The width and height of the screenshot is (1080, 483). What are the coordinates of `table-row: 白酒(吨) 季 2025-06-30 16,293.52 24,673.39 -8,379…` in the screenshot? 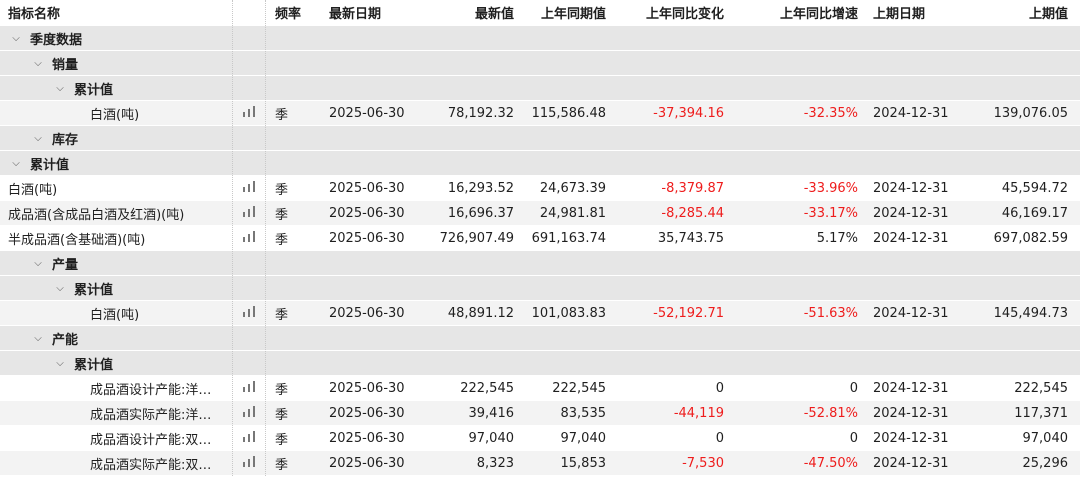 It's located at (540, 188).